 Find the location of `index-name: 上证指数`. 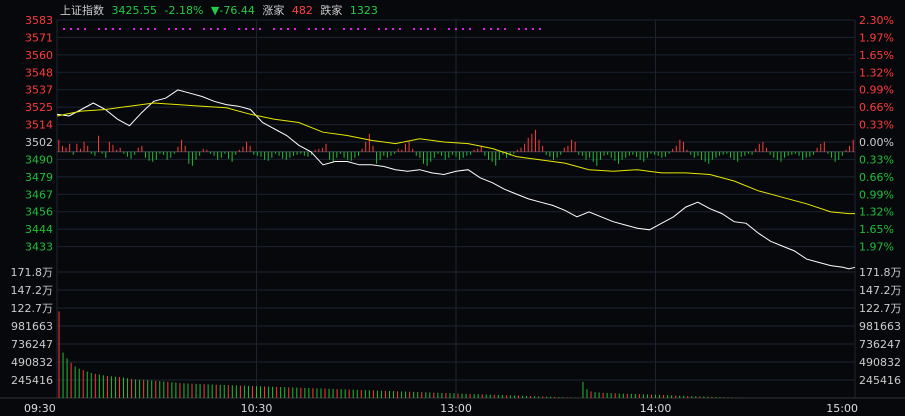

index-name: 上证指数 is located at coordinates (82, 10).